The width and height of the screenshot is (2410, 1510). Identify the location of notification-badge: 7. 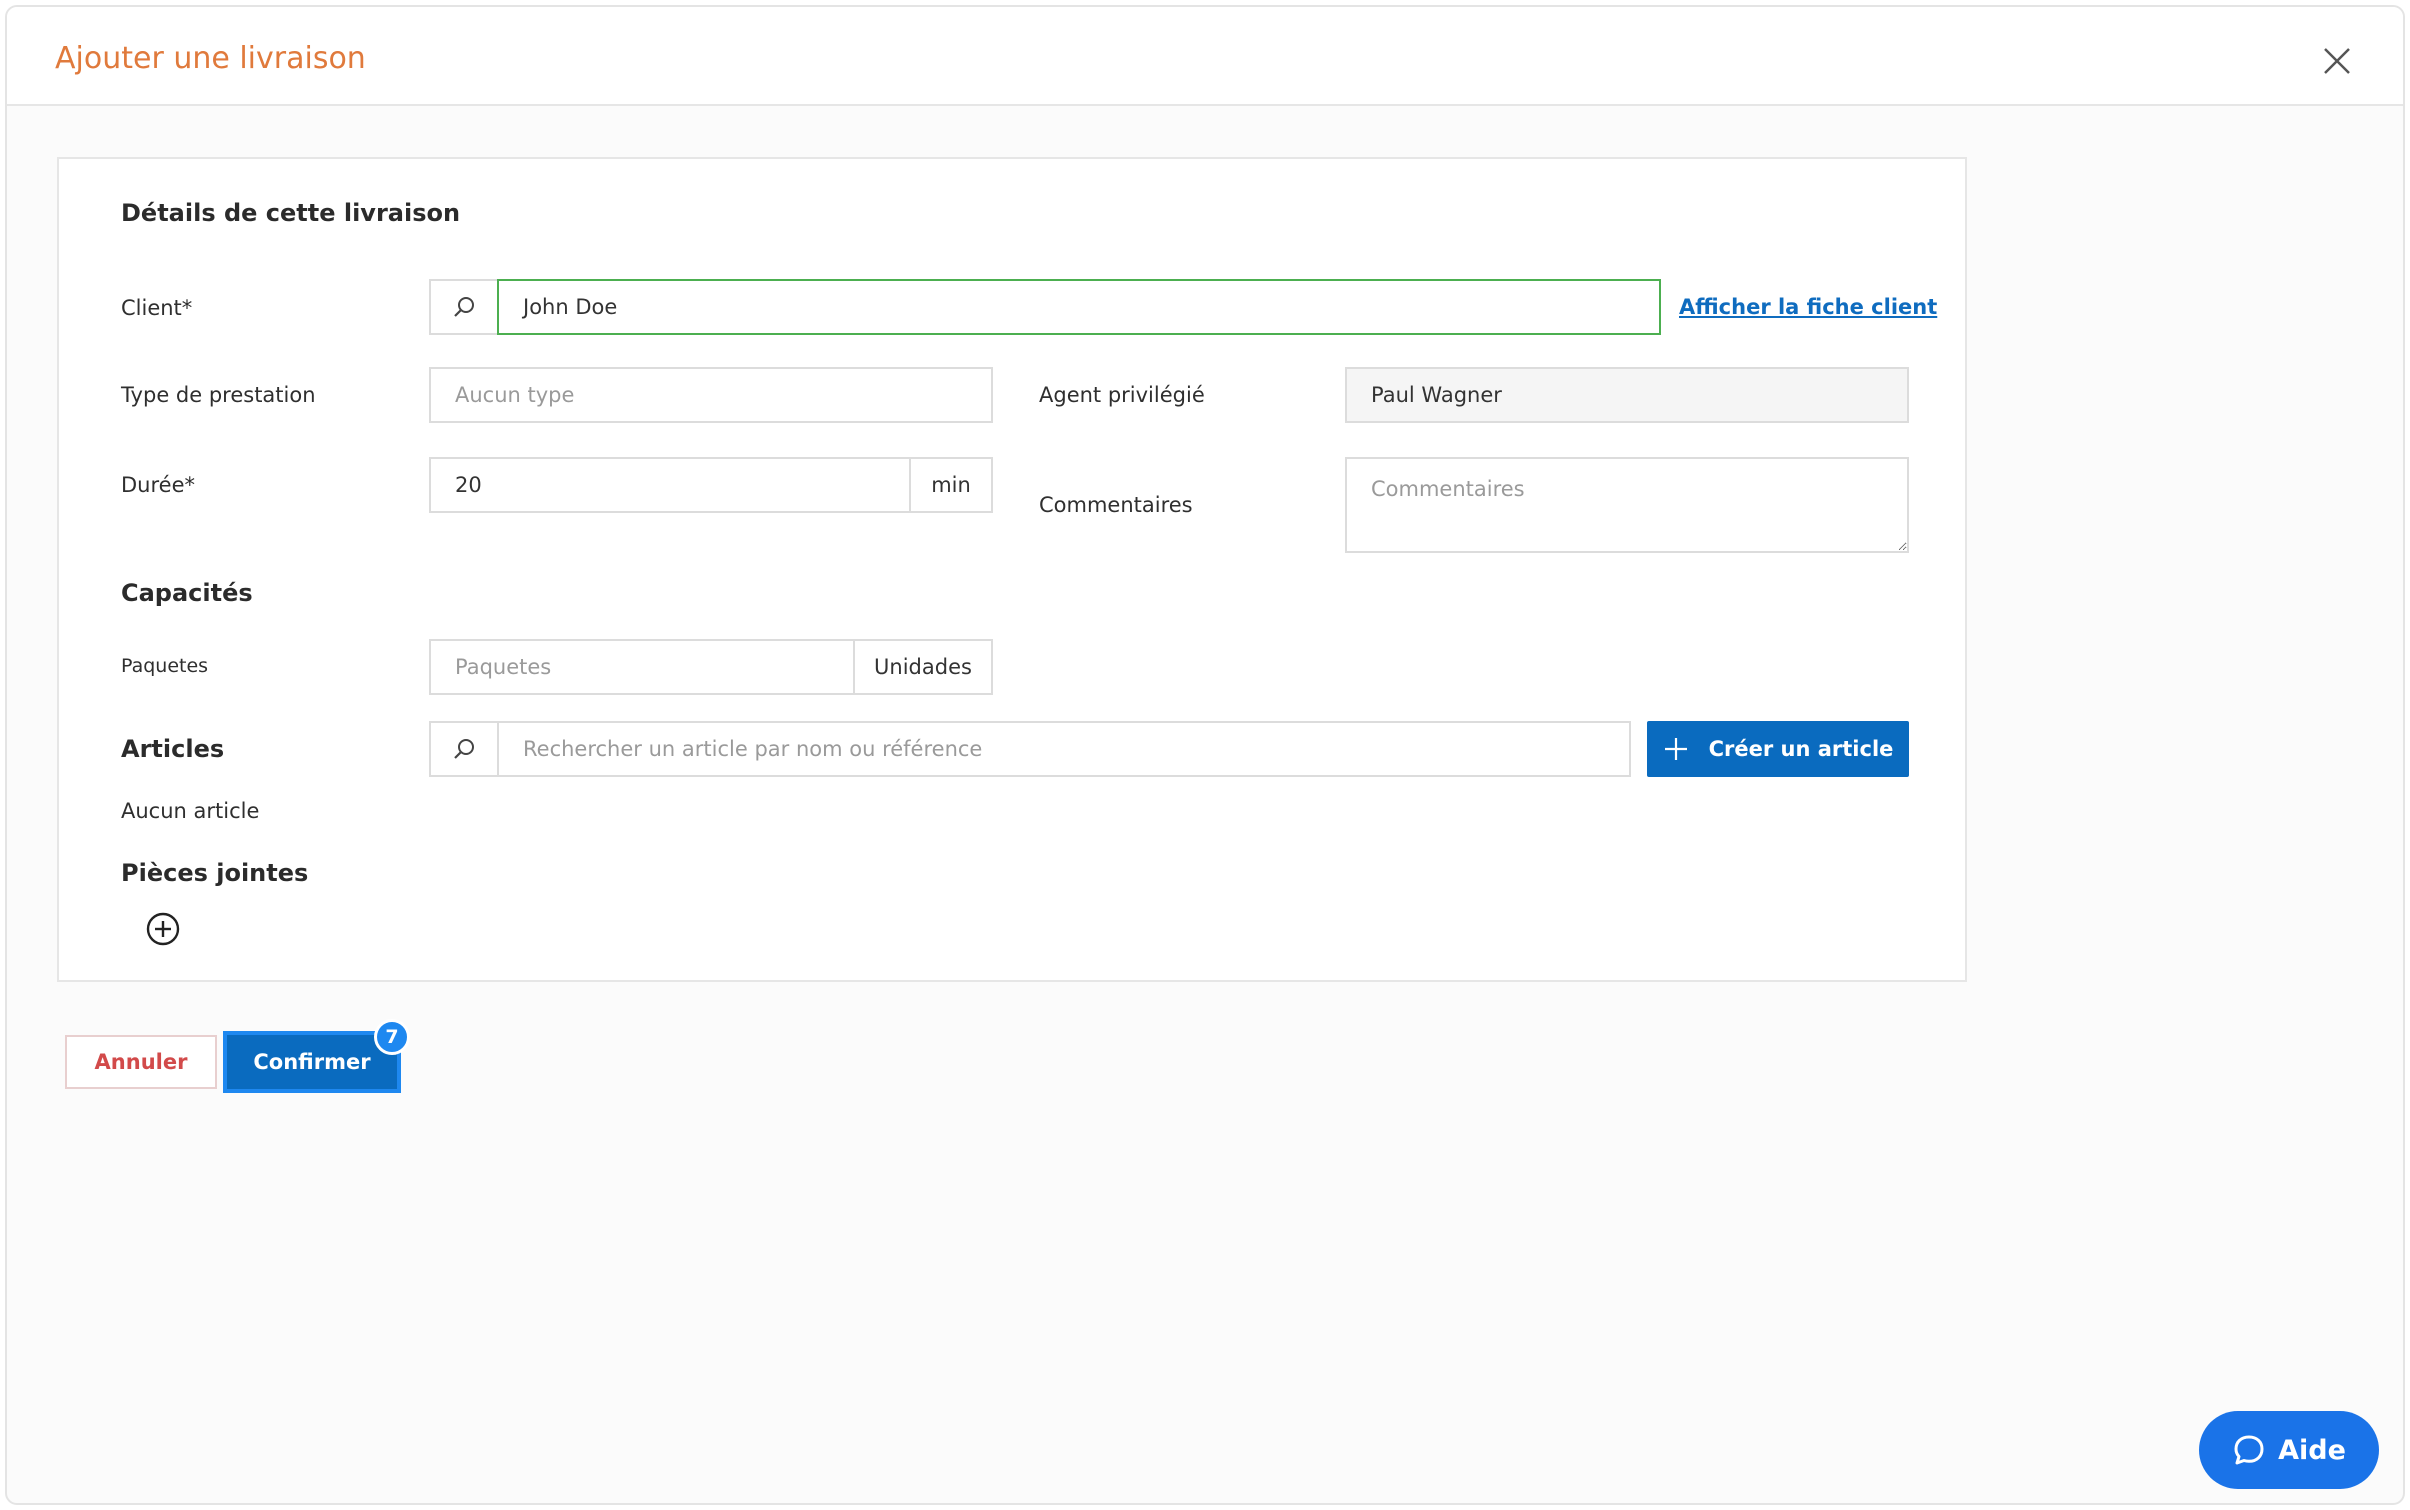
(392, 1037).